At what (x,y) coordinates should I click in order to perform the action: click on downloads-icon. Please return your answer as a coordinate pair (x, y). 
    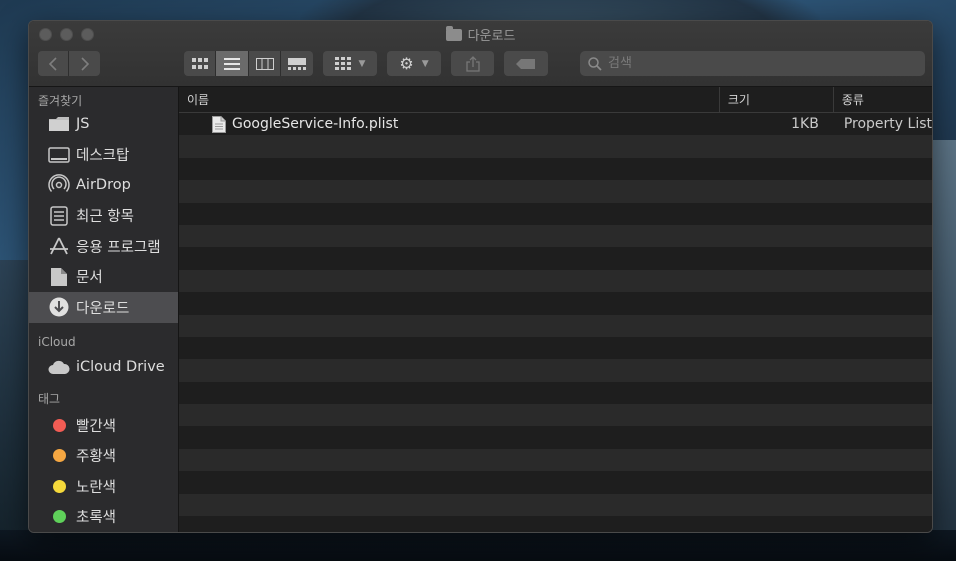
    Looking at the image, I should click on (59, 307).